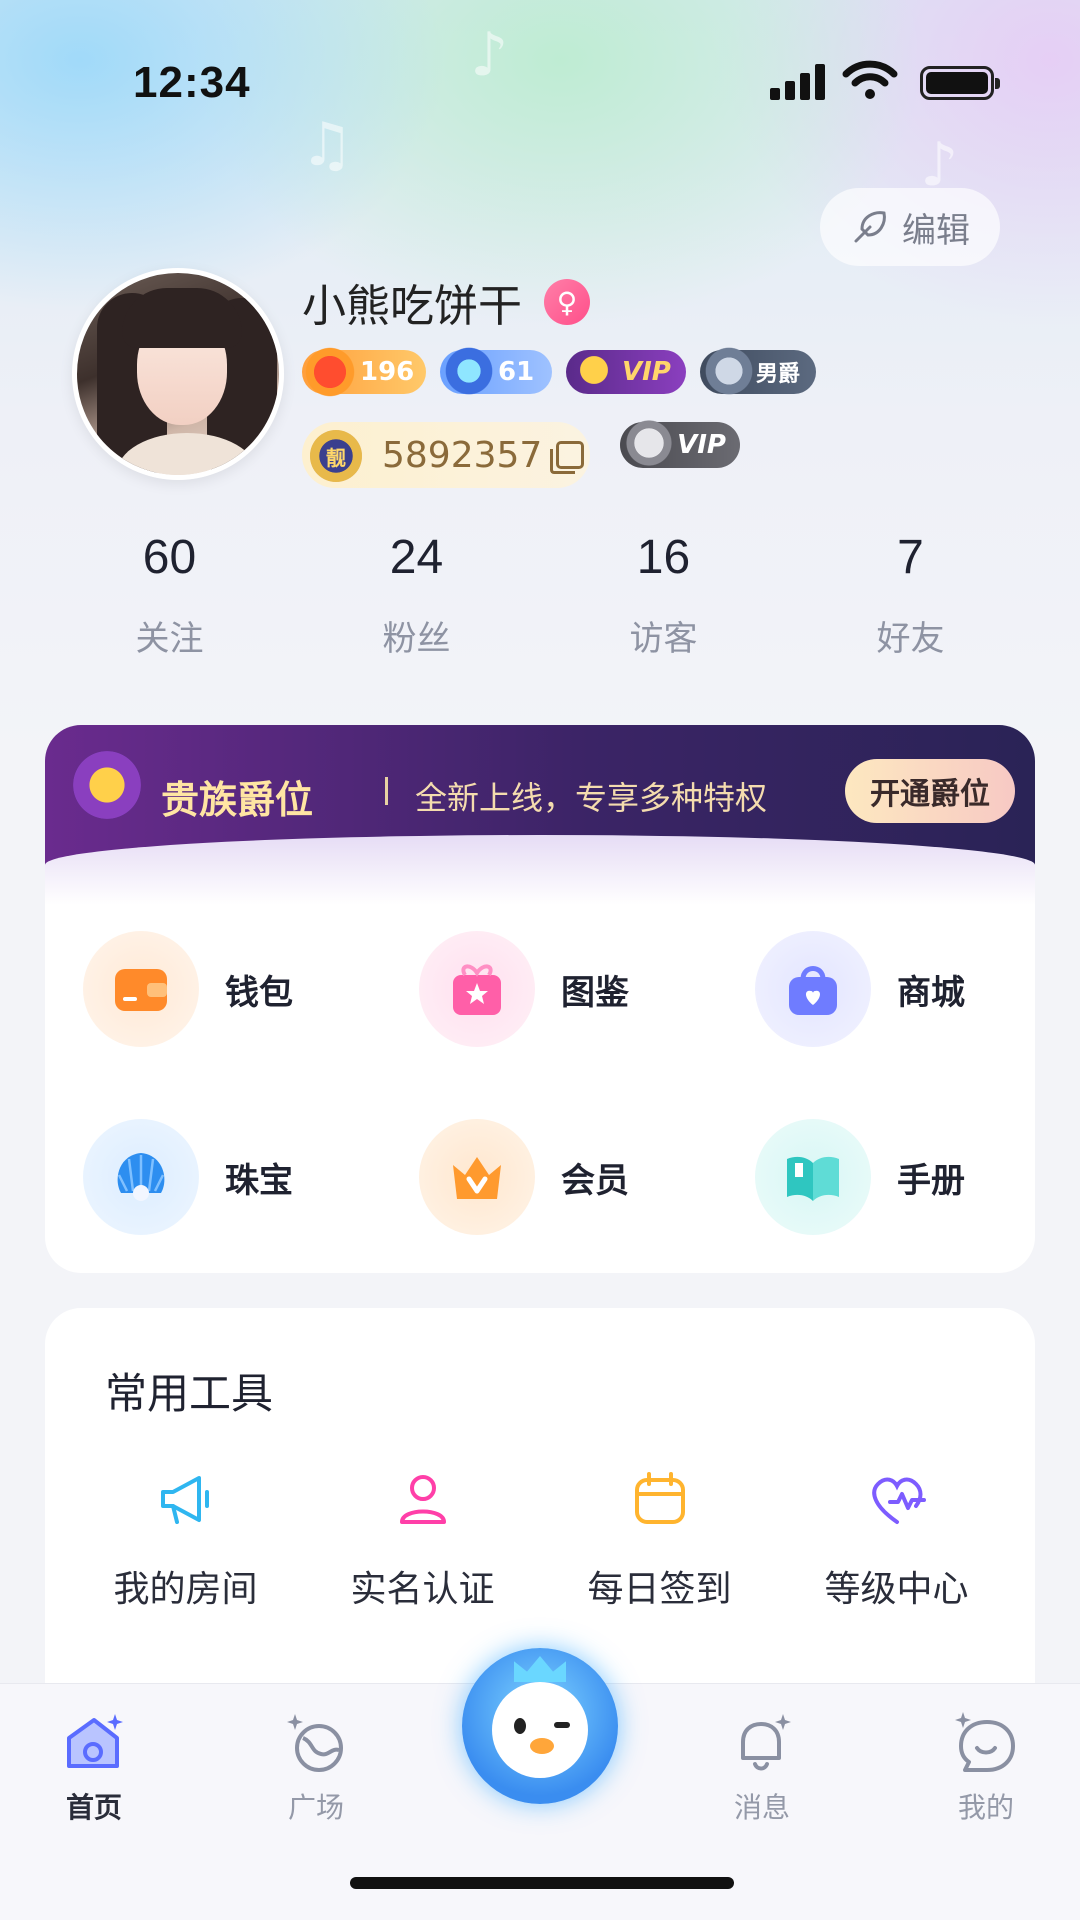 This screenshot has width=1080, height=1920. I want to click on gift-star-icon, so click(477, 989).